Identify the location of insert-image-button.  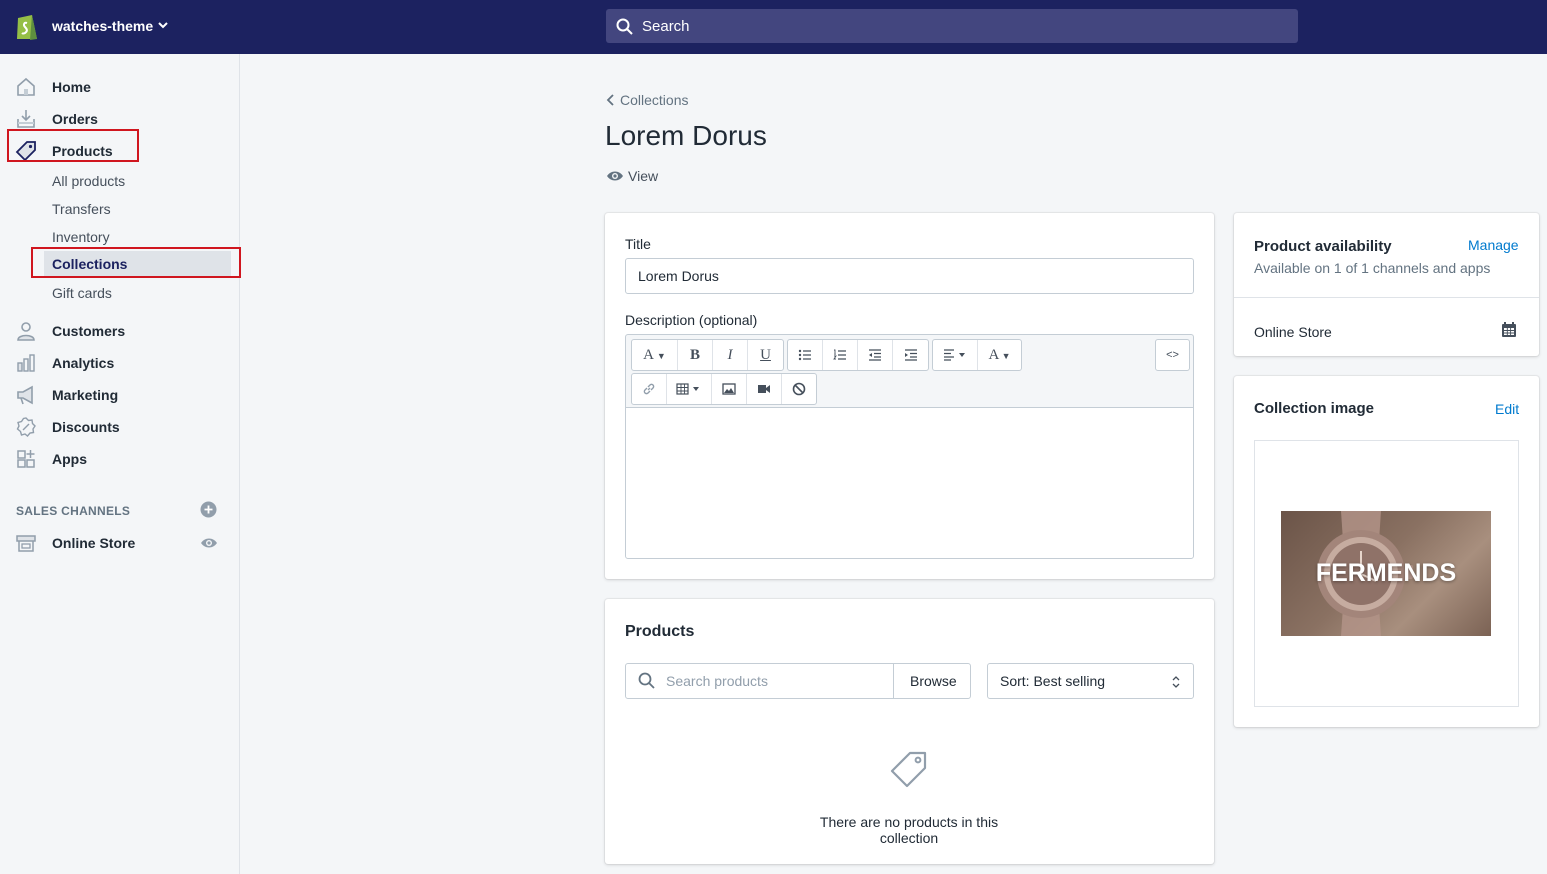
(729, 389).